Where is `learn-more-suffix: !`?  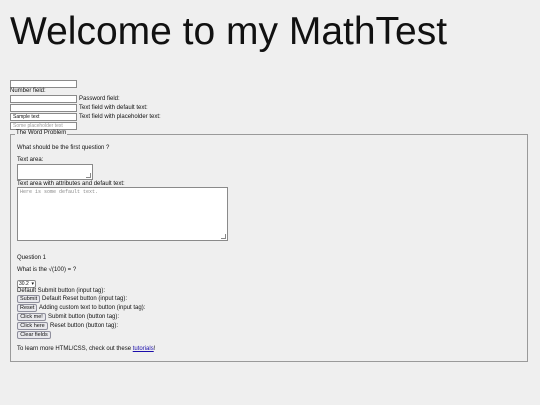 learn-more-suffix: ! is located at coordinates (154, 349).